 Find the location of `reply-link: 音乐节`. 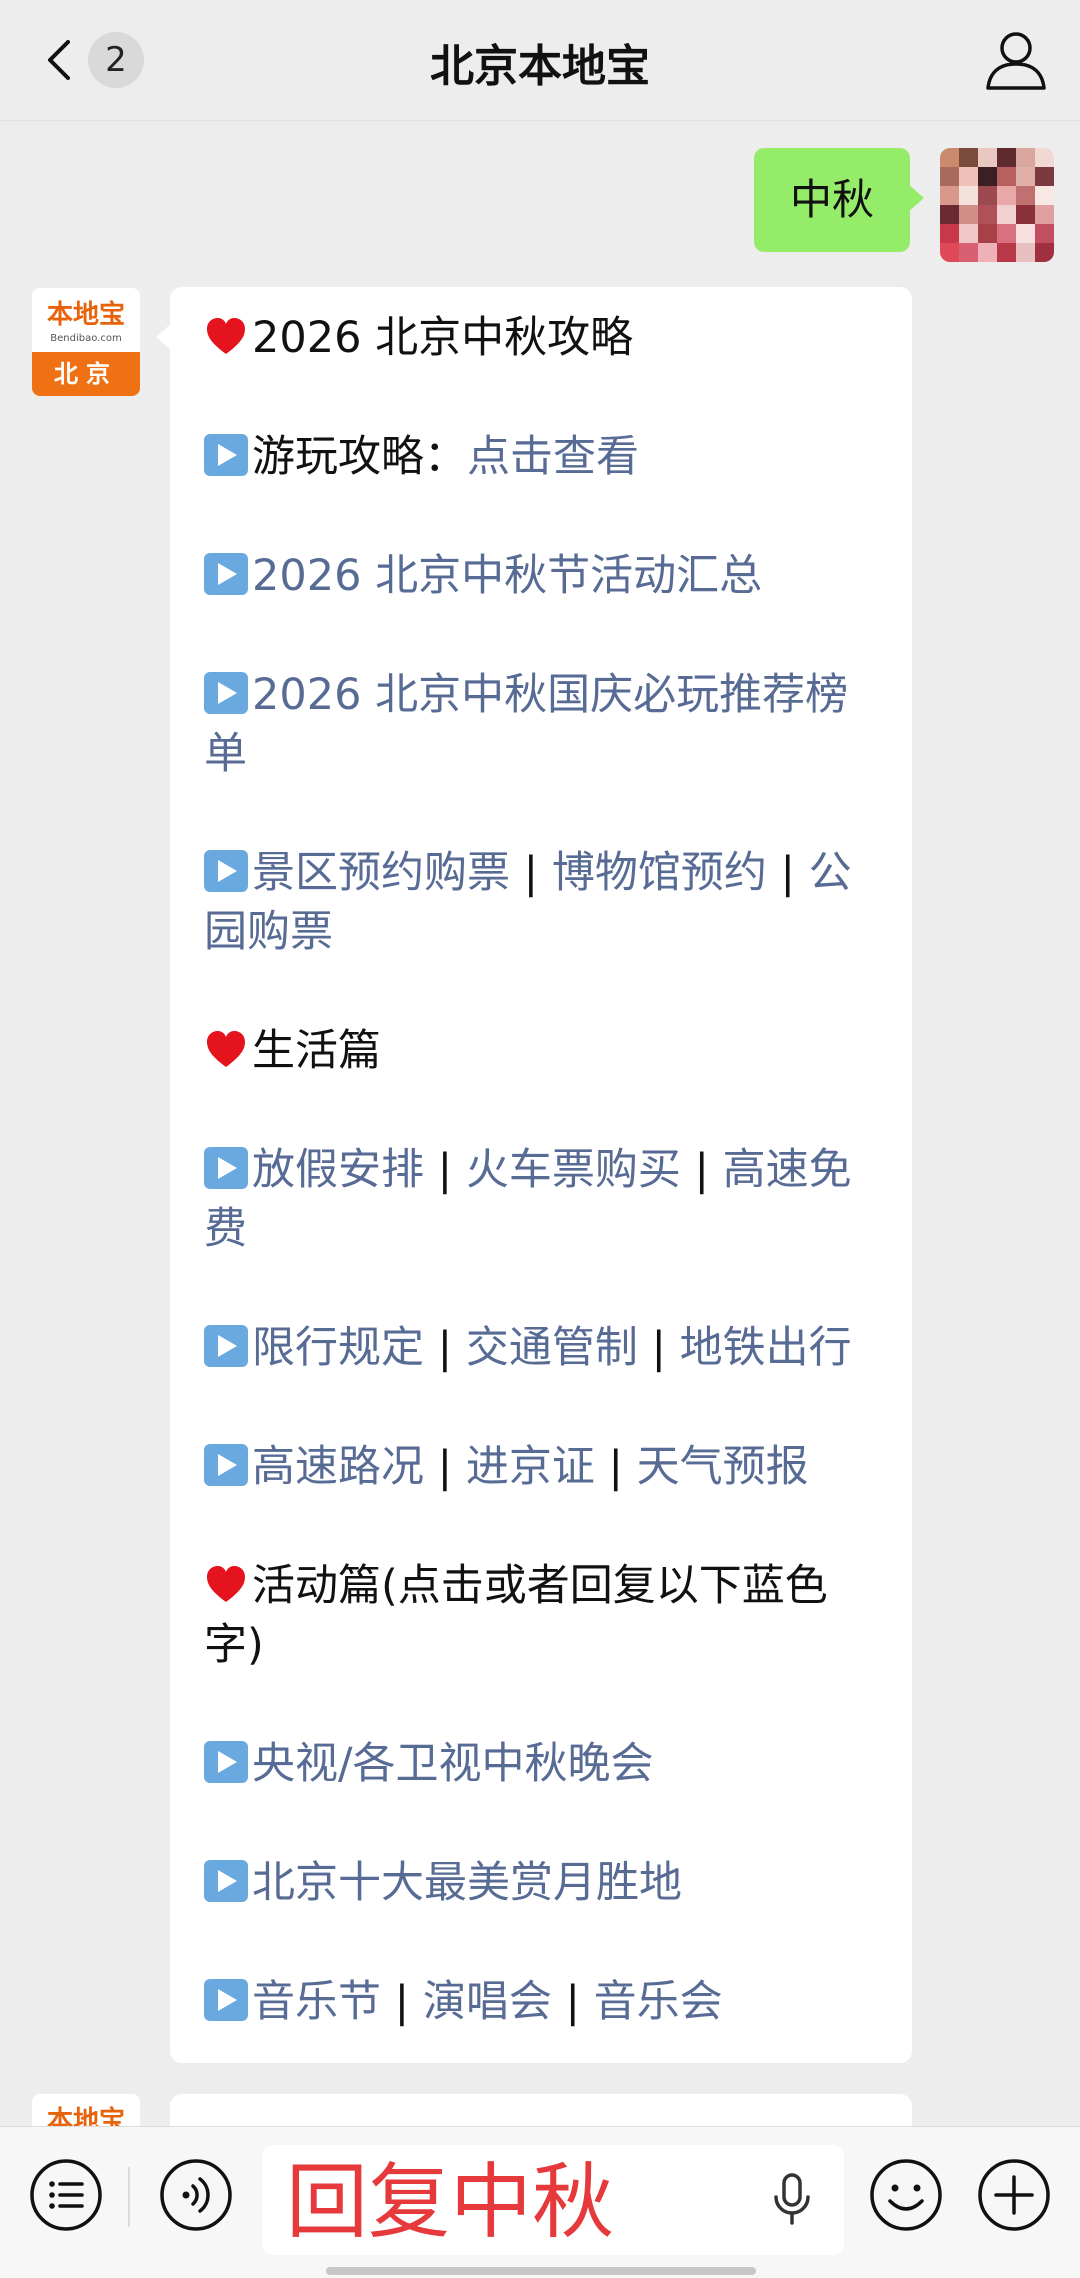

reply-link: 音乐节 is located at coordinates (316, 2002).